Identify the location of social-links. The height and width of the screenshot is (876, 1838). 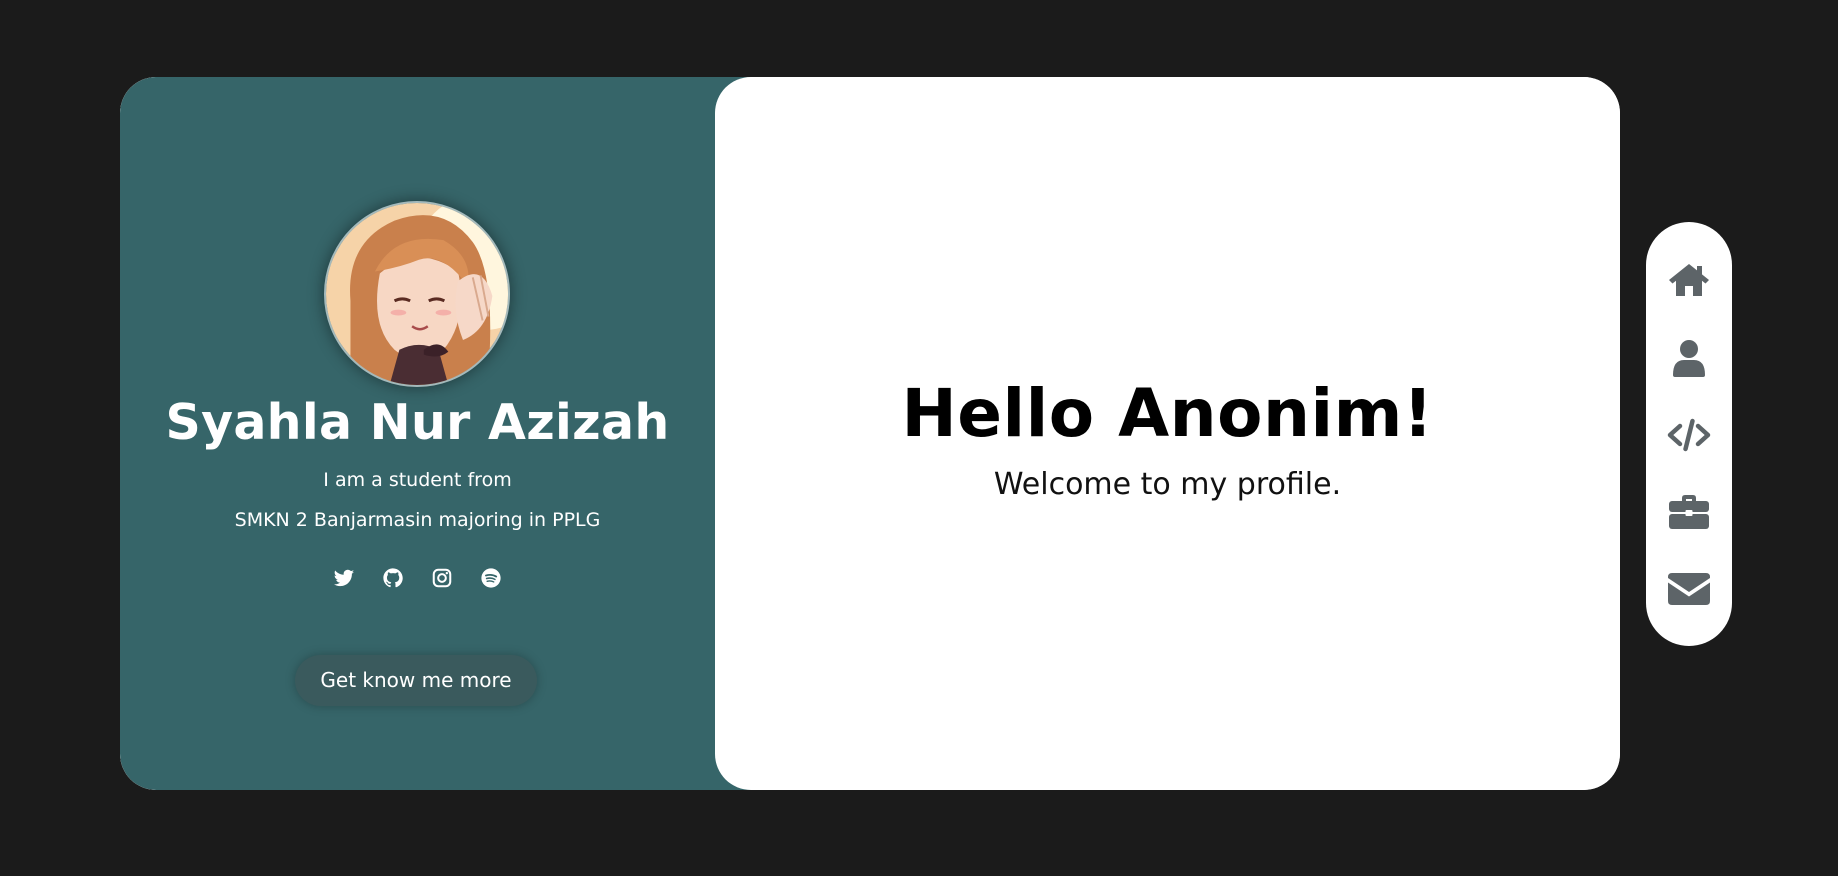
(417, 578).